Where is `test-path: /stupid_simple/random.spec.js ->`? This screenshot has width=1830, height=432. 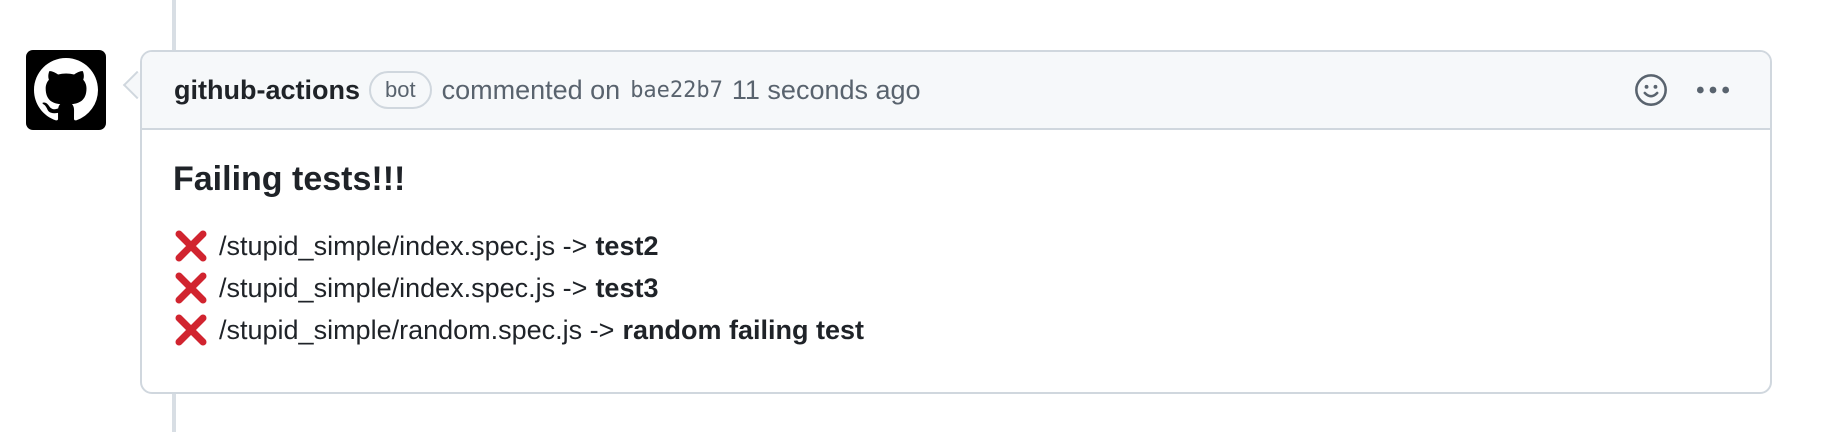 test-path: /stupid_simple/random.spec.js -> is located at coordinates (417, 329).